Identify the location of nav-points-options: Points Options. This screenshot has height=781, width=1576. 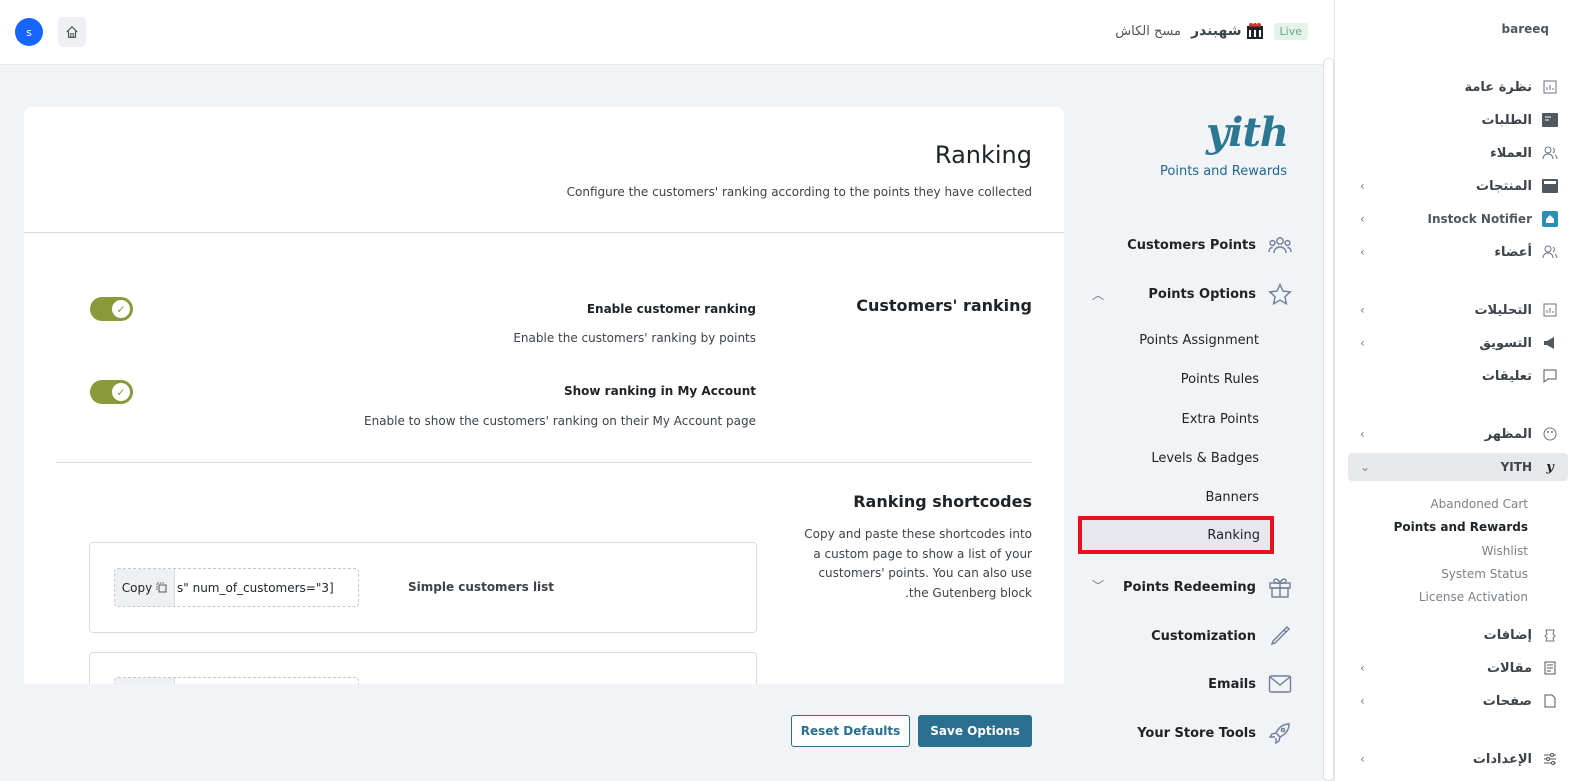
(1220, 294).